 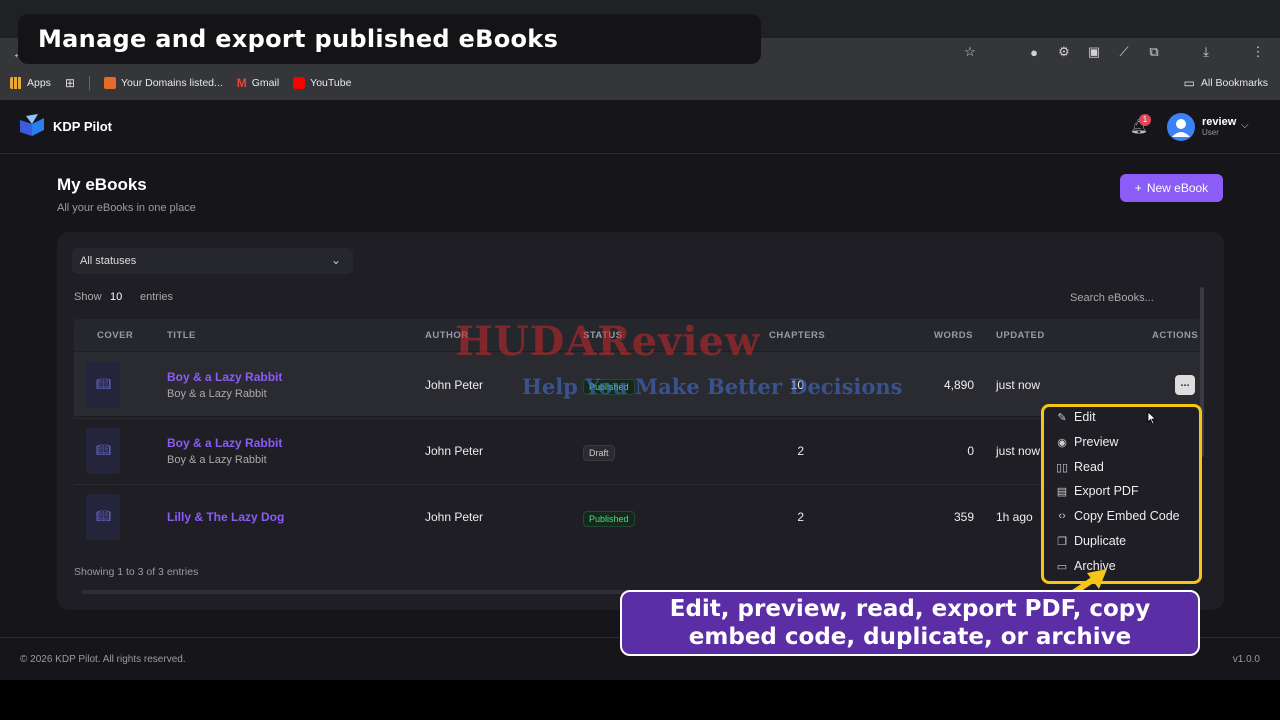 What do you see at coordinates (1062, 467) in the screenshot?
I see `book-icon: ▯▯` at bounding box center [1062, 467].